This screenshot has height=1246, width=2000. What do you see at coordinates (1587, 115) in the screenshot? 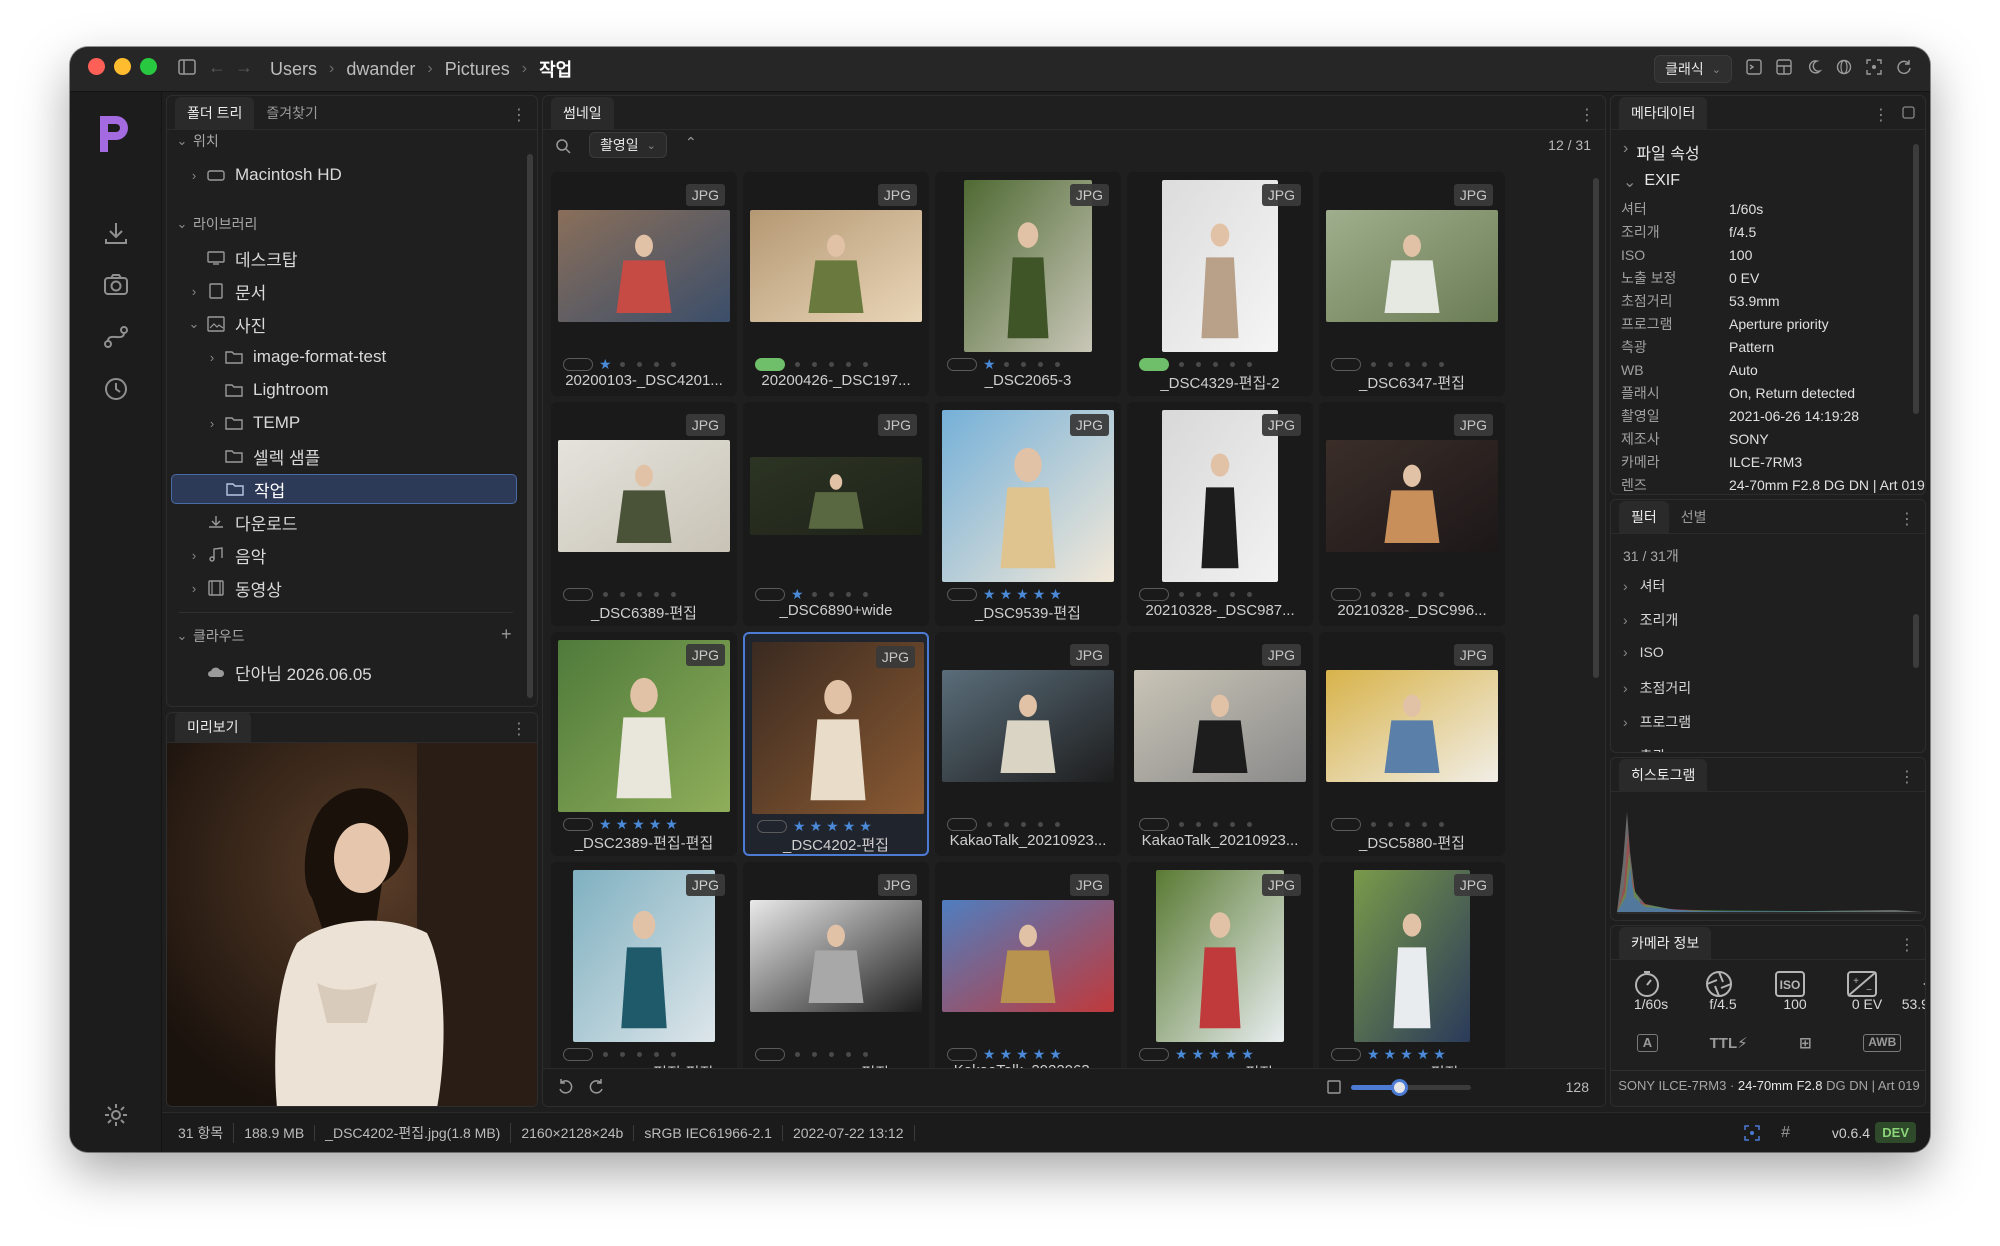
I see `more-menu-icon: ⋮` at bounding box center [1587, 115].